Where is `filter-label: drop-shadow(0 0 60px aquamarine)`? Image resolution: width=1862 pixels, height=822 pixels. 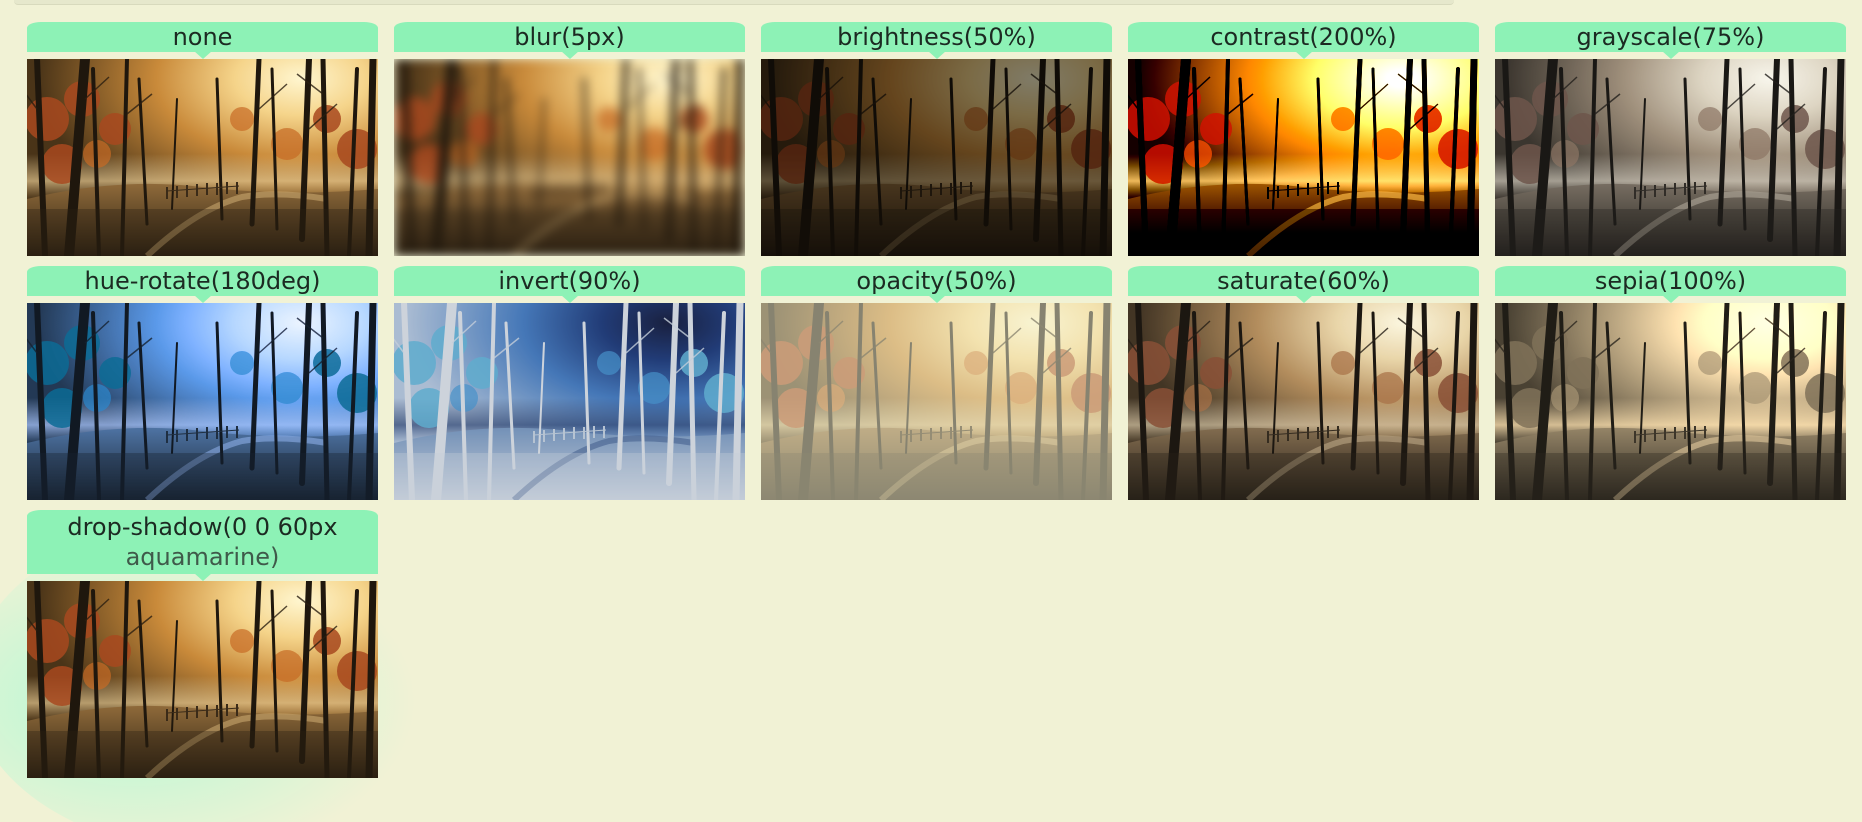 filter-label: drop-shadow(0 0 60px aquamarine) is located at coordinates (202, 542).